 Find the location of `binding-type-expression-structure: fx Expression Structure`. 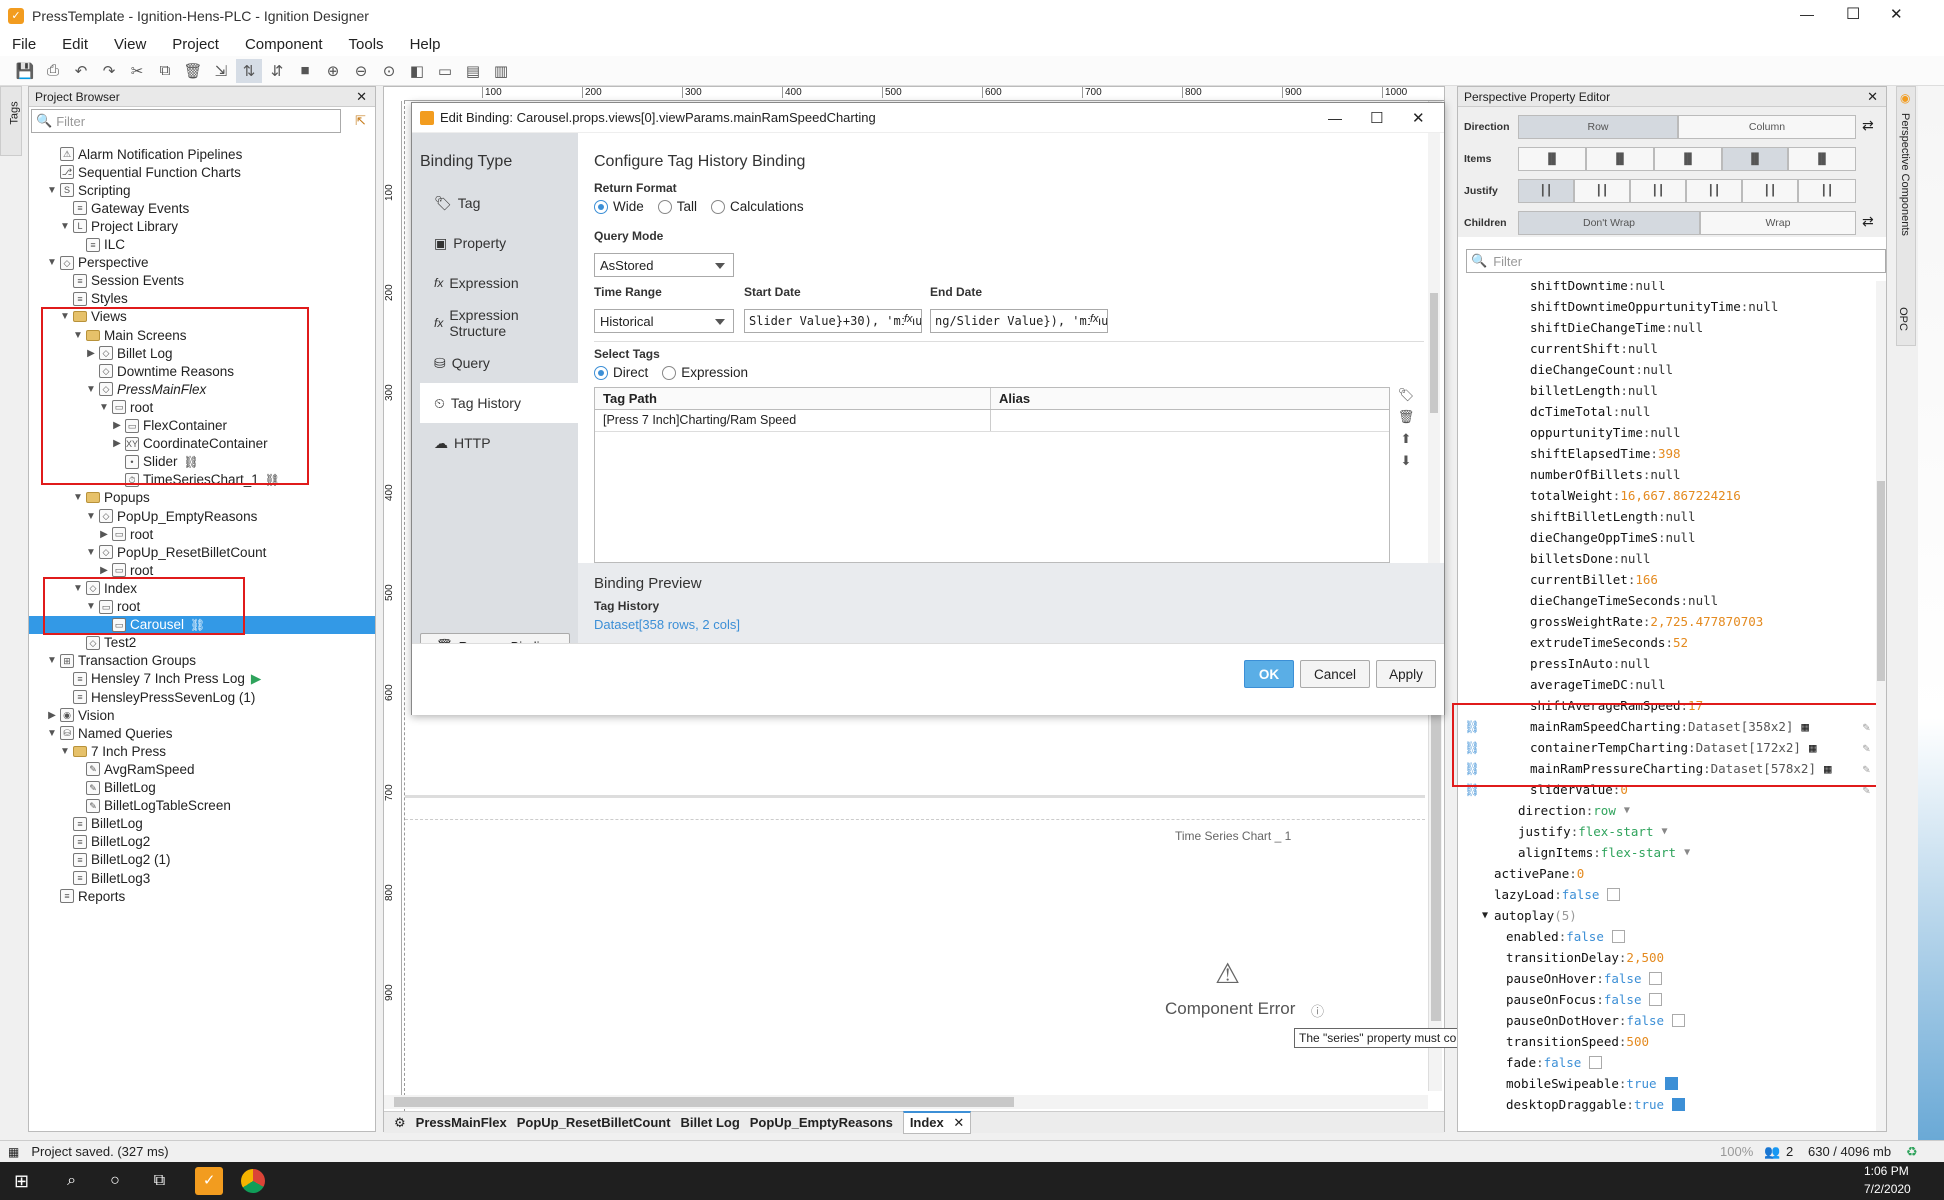

binding-type-expression-structure: fx Expression Structure is located at coordinates (499, 323).